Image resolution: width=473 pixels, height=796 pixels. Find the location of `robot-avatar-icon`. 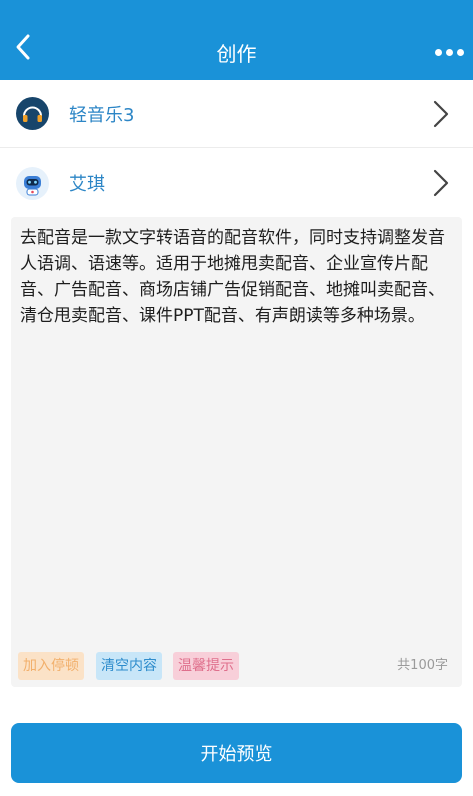

robot-avatar-icon is located at coordinates (32, 183).